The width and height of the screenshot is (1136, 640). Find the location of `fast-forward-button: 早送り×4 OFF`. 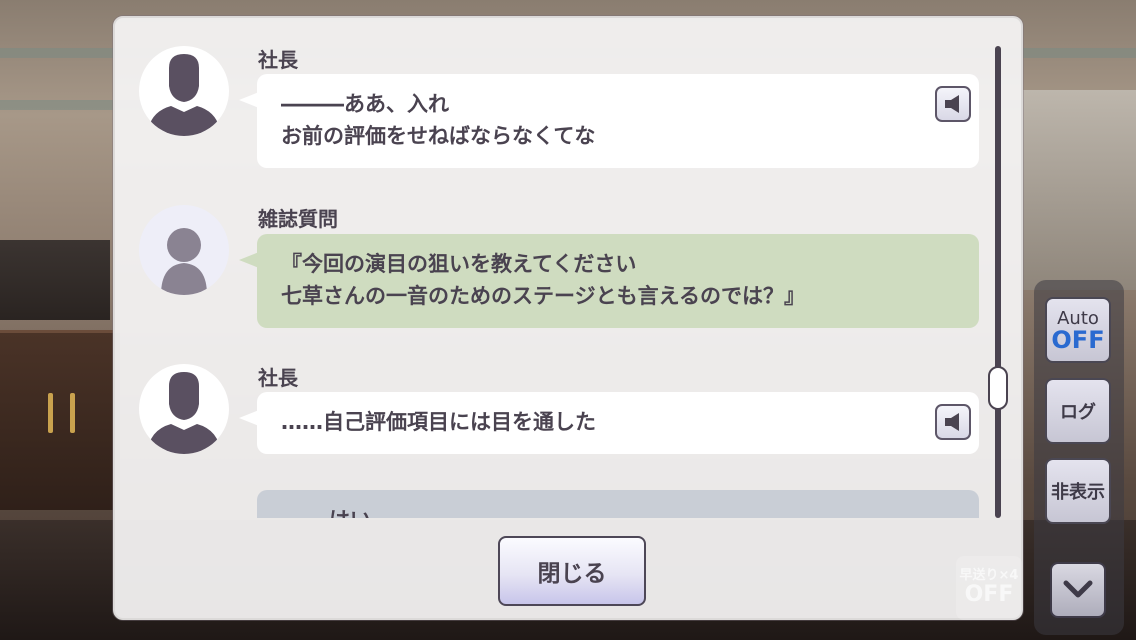

fast-forward-button: 早送り×4 OFF is located at coordinates (989, 588).